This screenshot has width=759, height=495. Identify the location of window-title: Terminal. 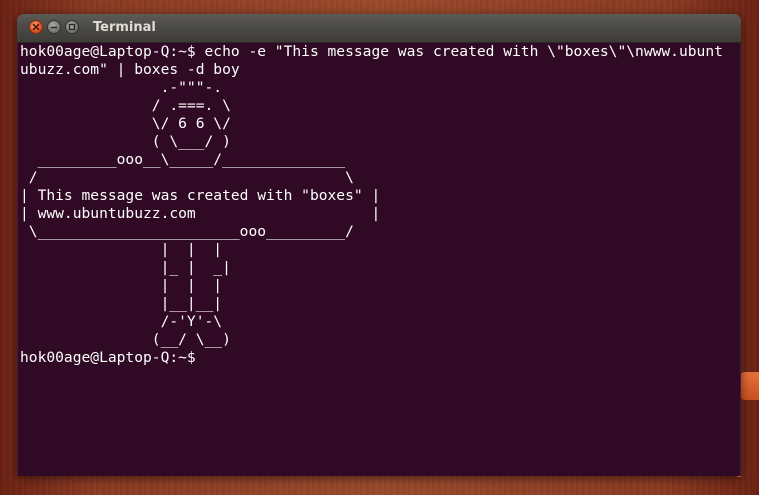
(124, 27).